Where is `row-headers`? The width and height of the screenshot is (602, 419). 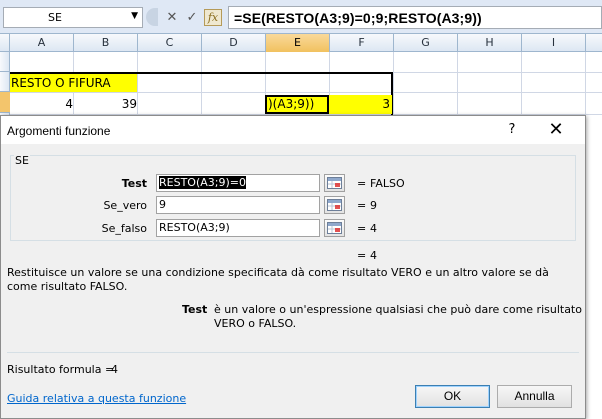
row-headers is located at coordinates (5, 86).